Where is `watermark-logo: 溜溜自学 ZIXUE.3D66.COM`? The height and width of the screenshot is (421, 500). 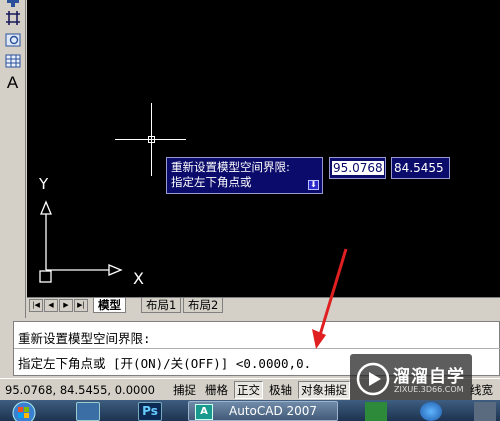 watermark-logo: 溜溜自学 ZIXUE.3D66.COM is located at coordinates (411, 380).